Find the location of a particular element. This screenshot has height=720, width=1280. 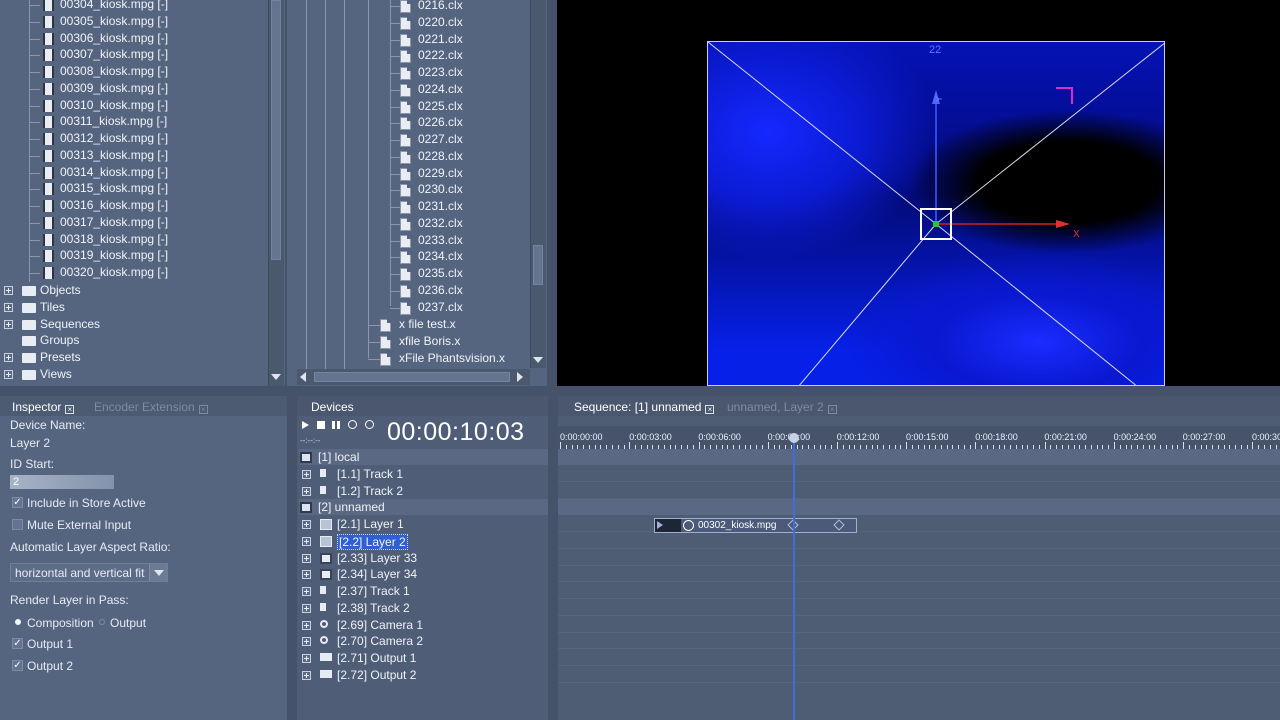

clip-item: 00313_kiosk.mpg [-] is located at coordinates (114, 155).